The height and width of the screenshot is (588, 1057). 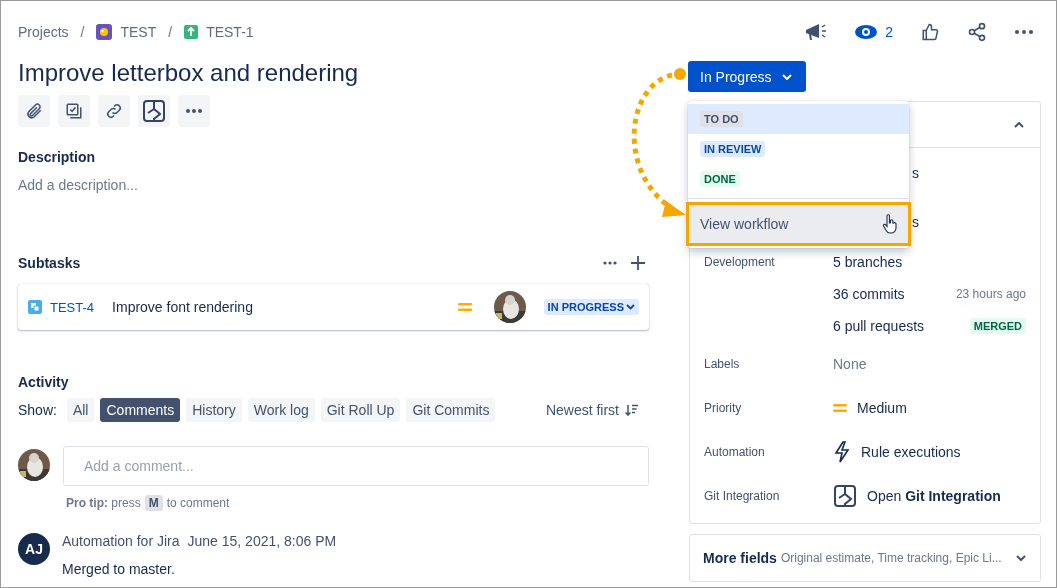 I want to click on status-option: DONE, so click(x=798, y=179).